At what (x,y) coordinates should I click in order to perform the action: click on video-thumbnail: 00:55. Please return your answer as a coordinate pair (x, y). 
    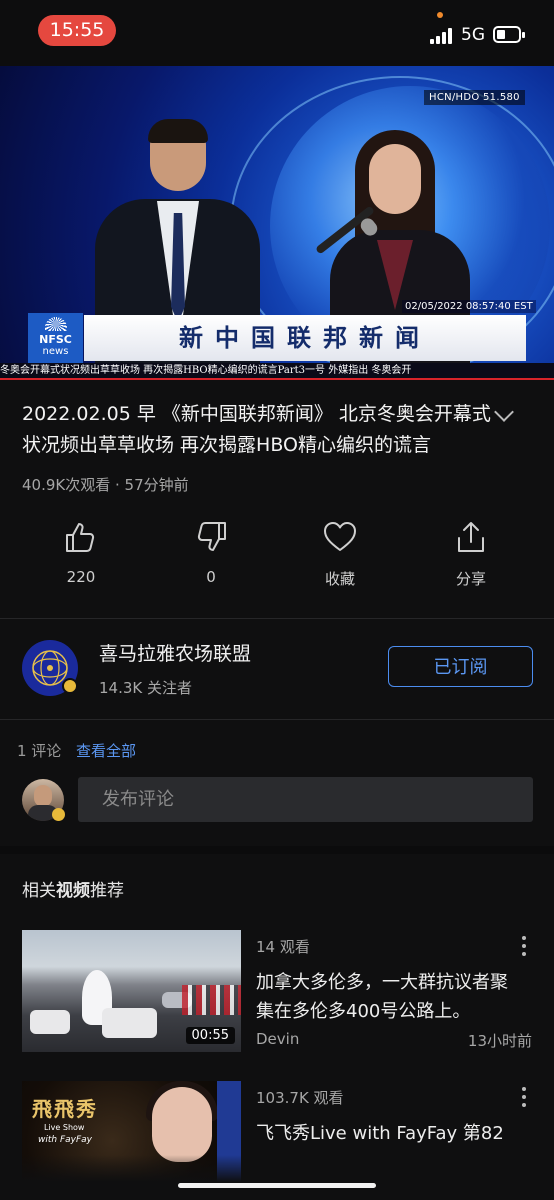
    Looking at the image, I should click on (131, 991).